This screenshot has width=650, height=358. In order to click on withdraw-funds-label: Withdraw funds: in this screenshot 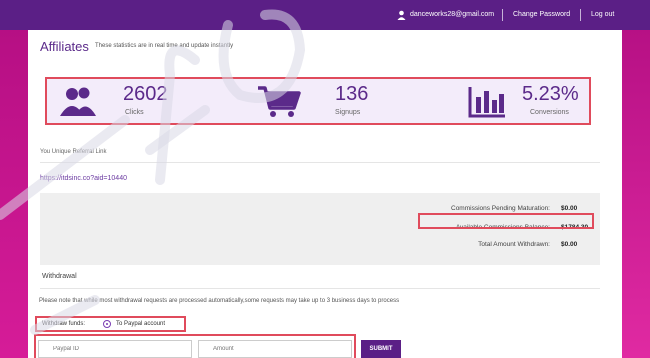, I will do `click(64, 324)`.